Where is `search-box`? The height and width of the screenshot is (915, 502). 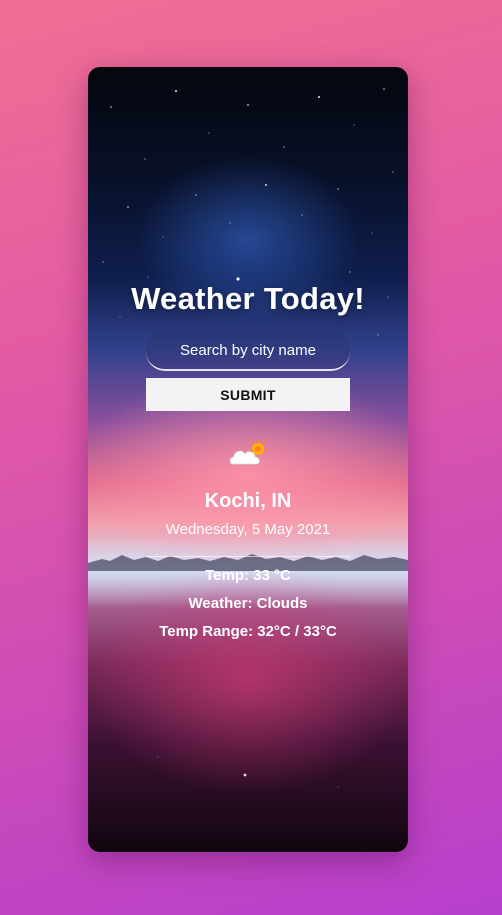
search-box is located at coordinates (248, 351).